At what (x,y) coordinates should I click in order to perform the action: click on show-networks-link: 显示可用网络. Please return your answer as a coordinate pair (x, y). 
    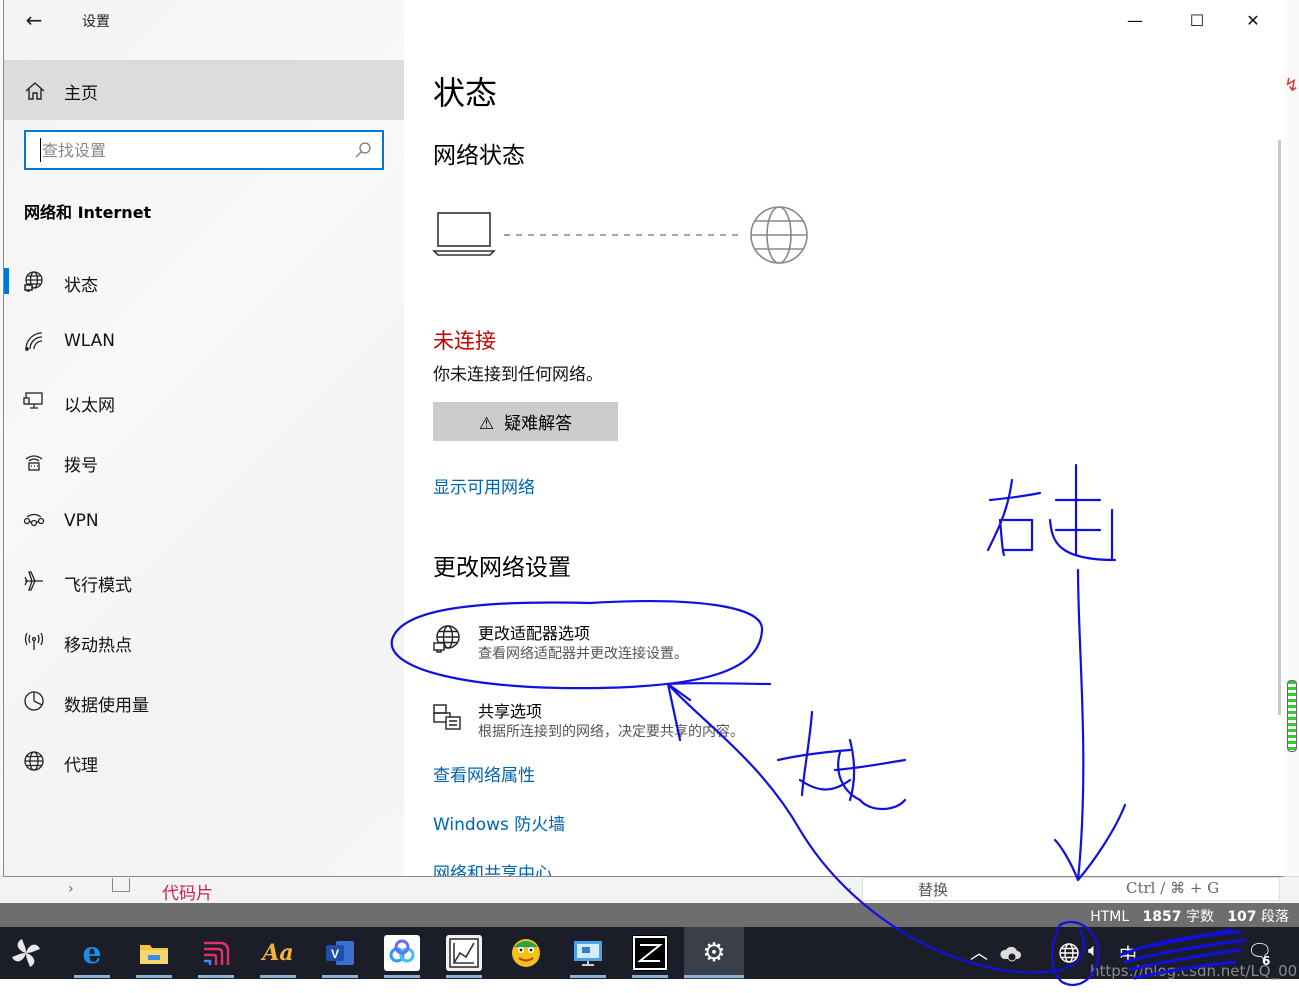
    Looking at the image, I should click on (484, 485).